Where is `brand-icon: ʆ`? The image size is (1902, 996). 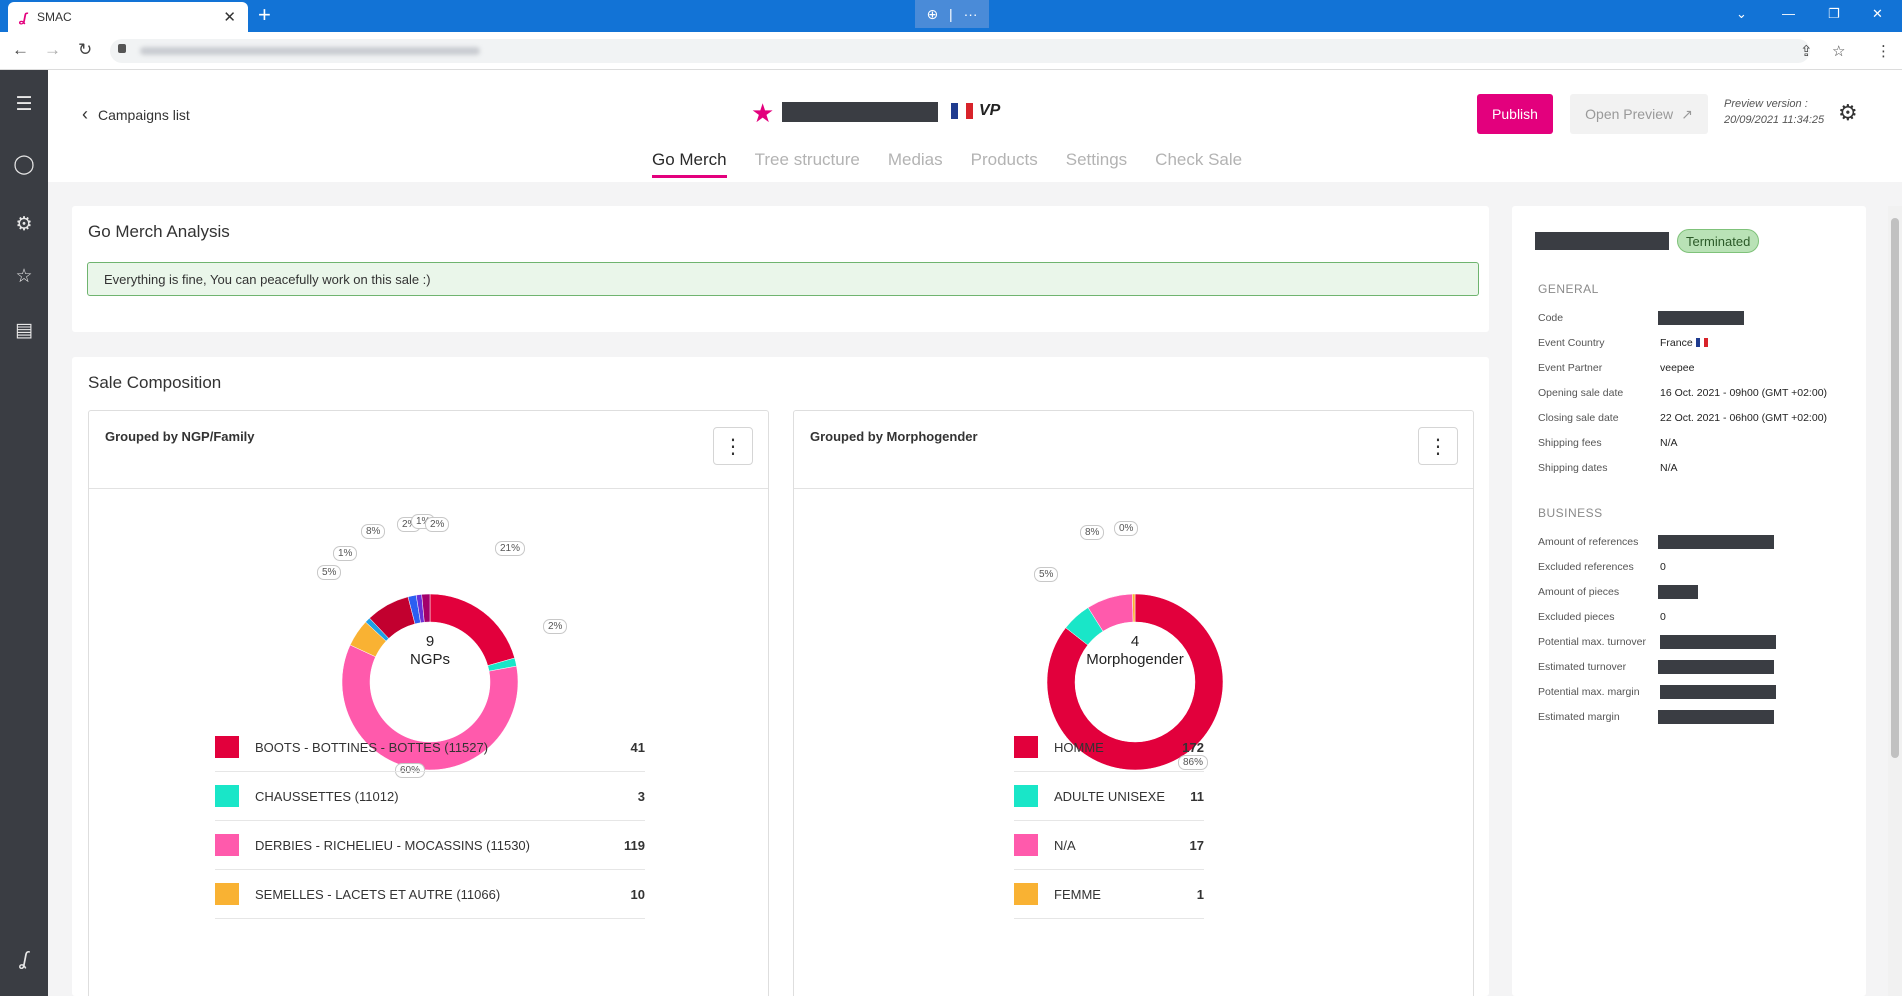 brand-icon: ʆ is located at coordinates (24, 960).